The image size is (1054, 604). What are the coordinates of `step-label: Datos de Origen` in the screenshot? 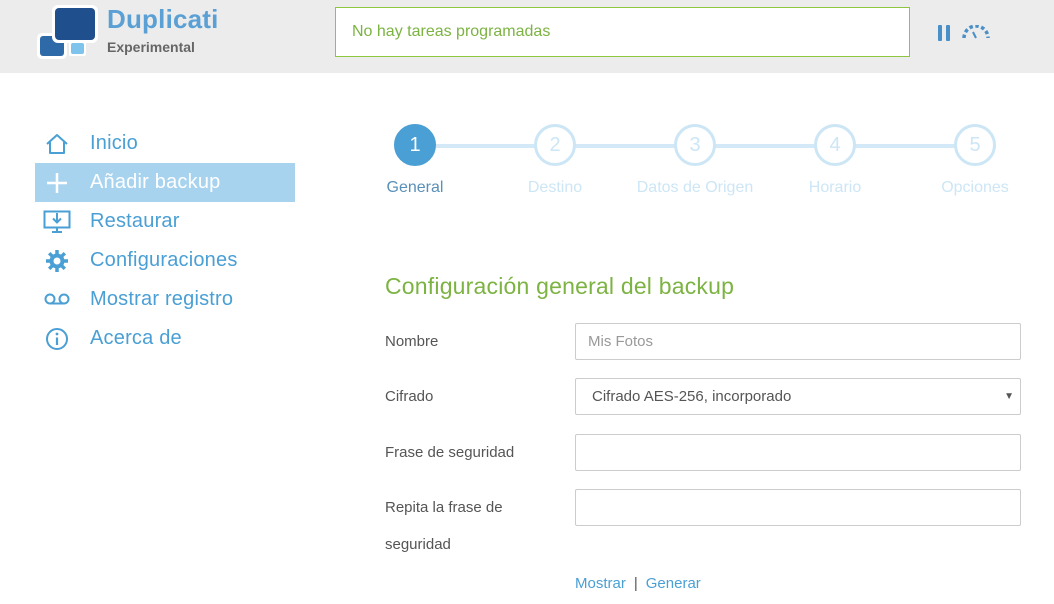 It's located at (695, 187).